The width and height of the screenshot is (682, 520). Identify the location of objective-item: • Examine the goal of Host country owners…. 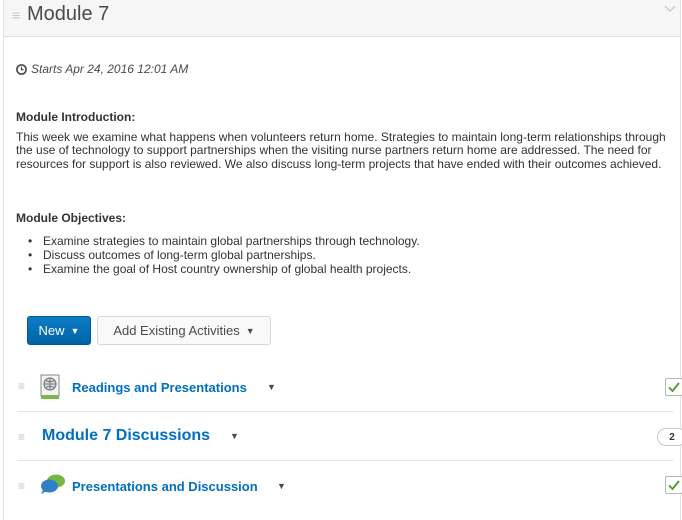
(218, 269).